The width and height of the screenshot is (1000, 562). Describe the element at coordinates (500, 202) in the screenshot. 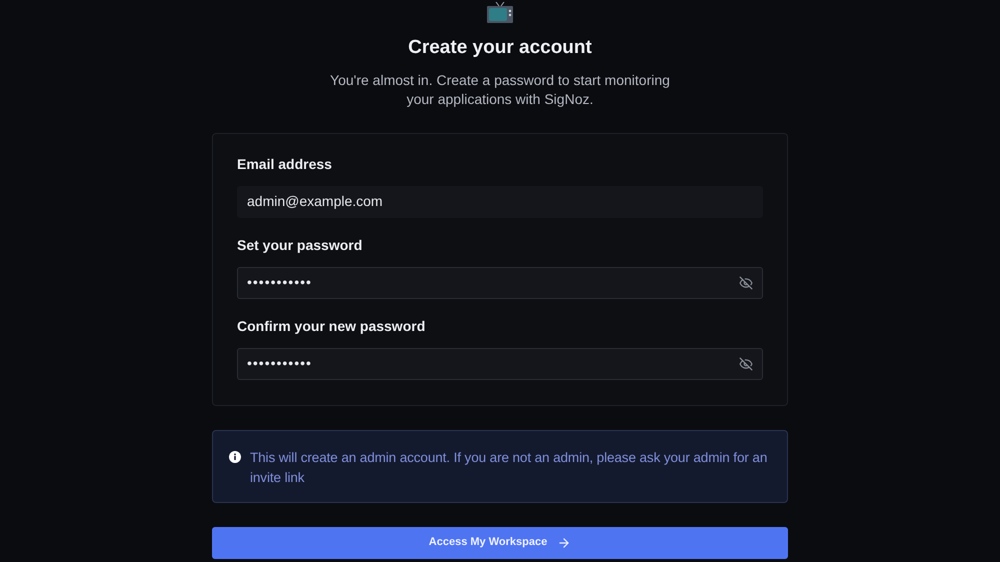

I see `email-field: admin@example.com` at that location.